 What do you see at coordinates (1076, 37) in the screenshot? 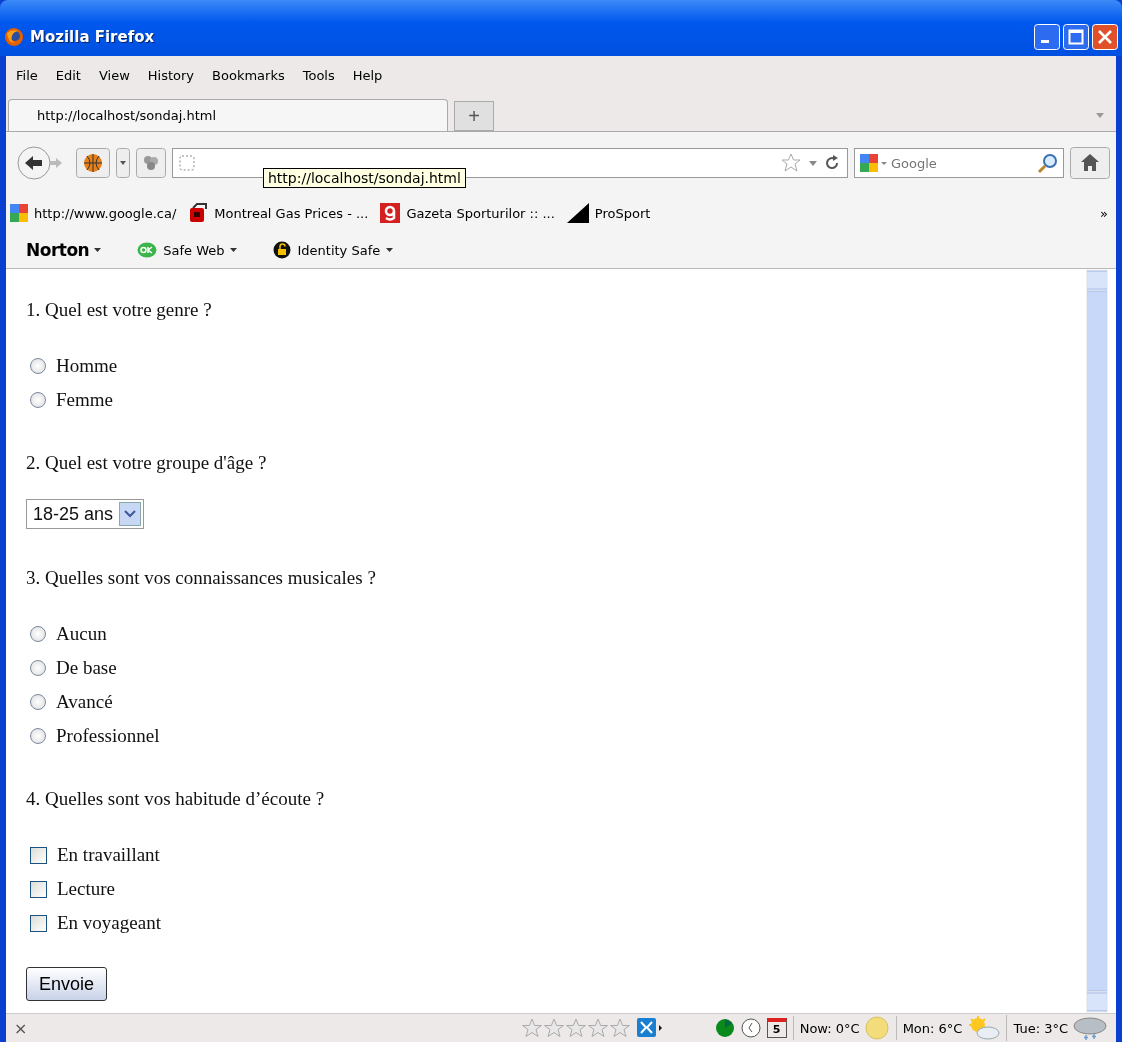
I see `maximize-button` at bounding box center [1076, 37].